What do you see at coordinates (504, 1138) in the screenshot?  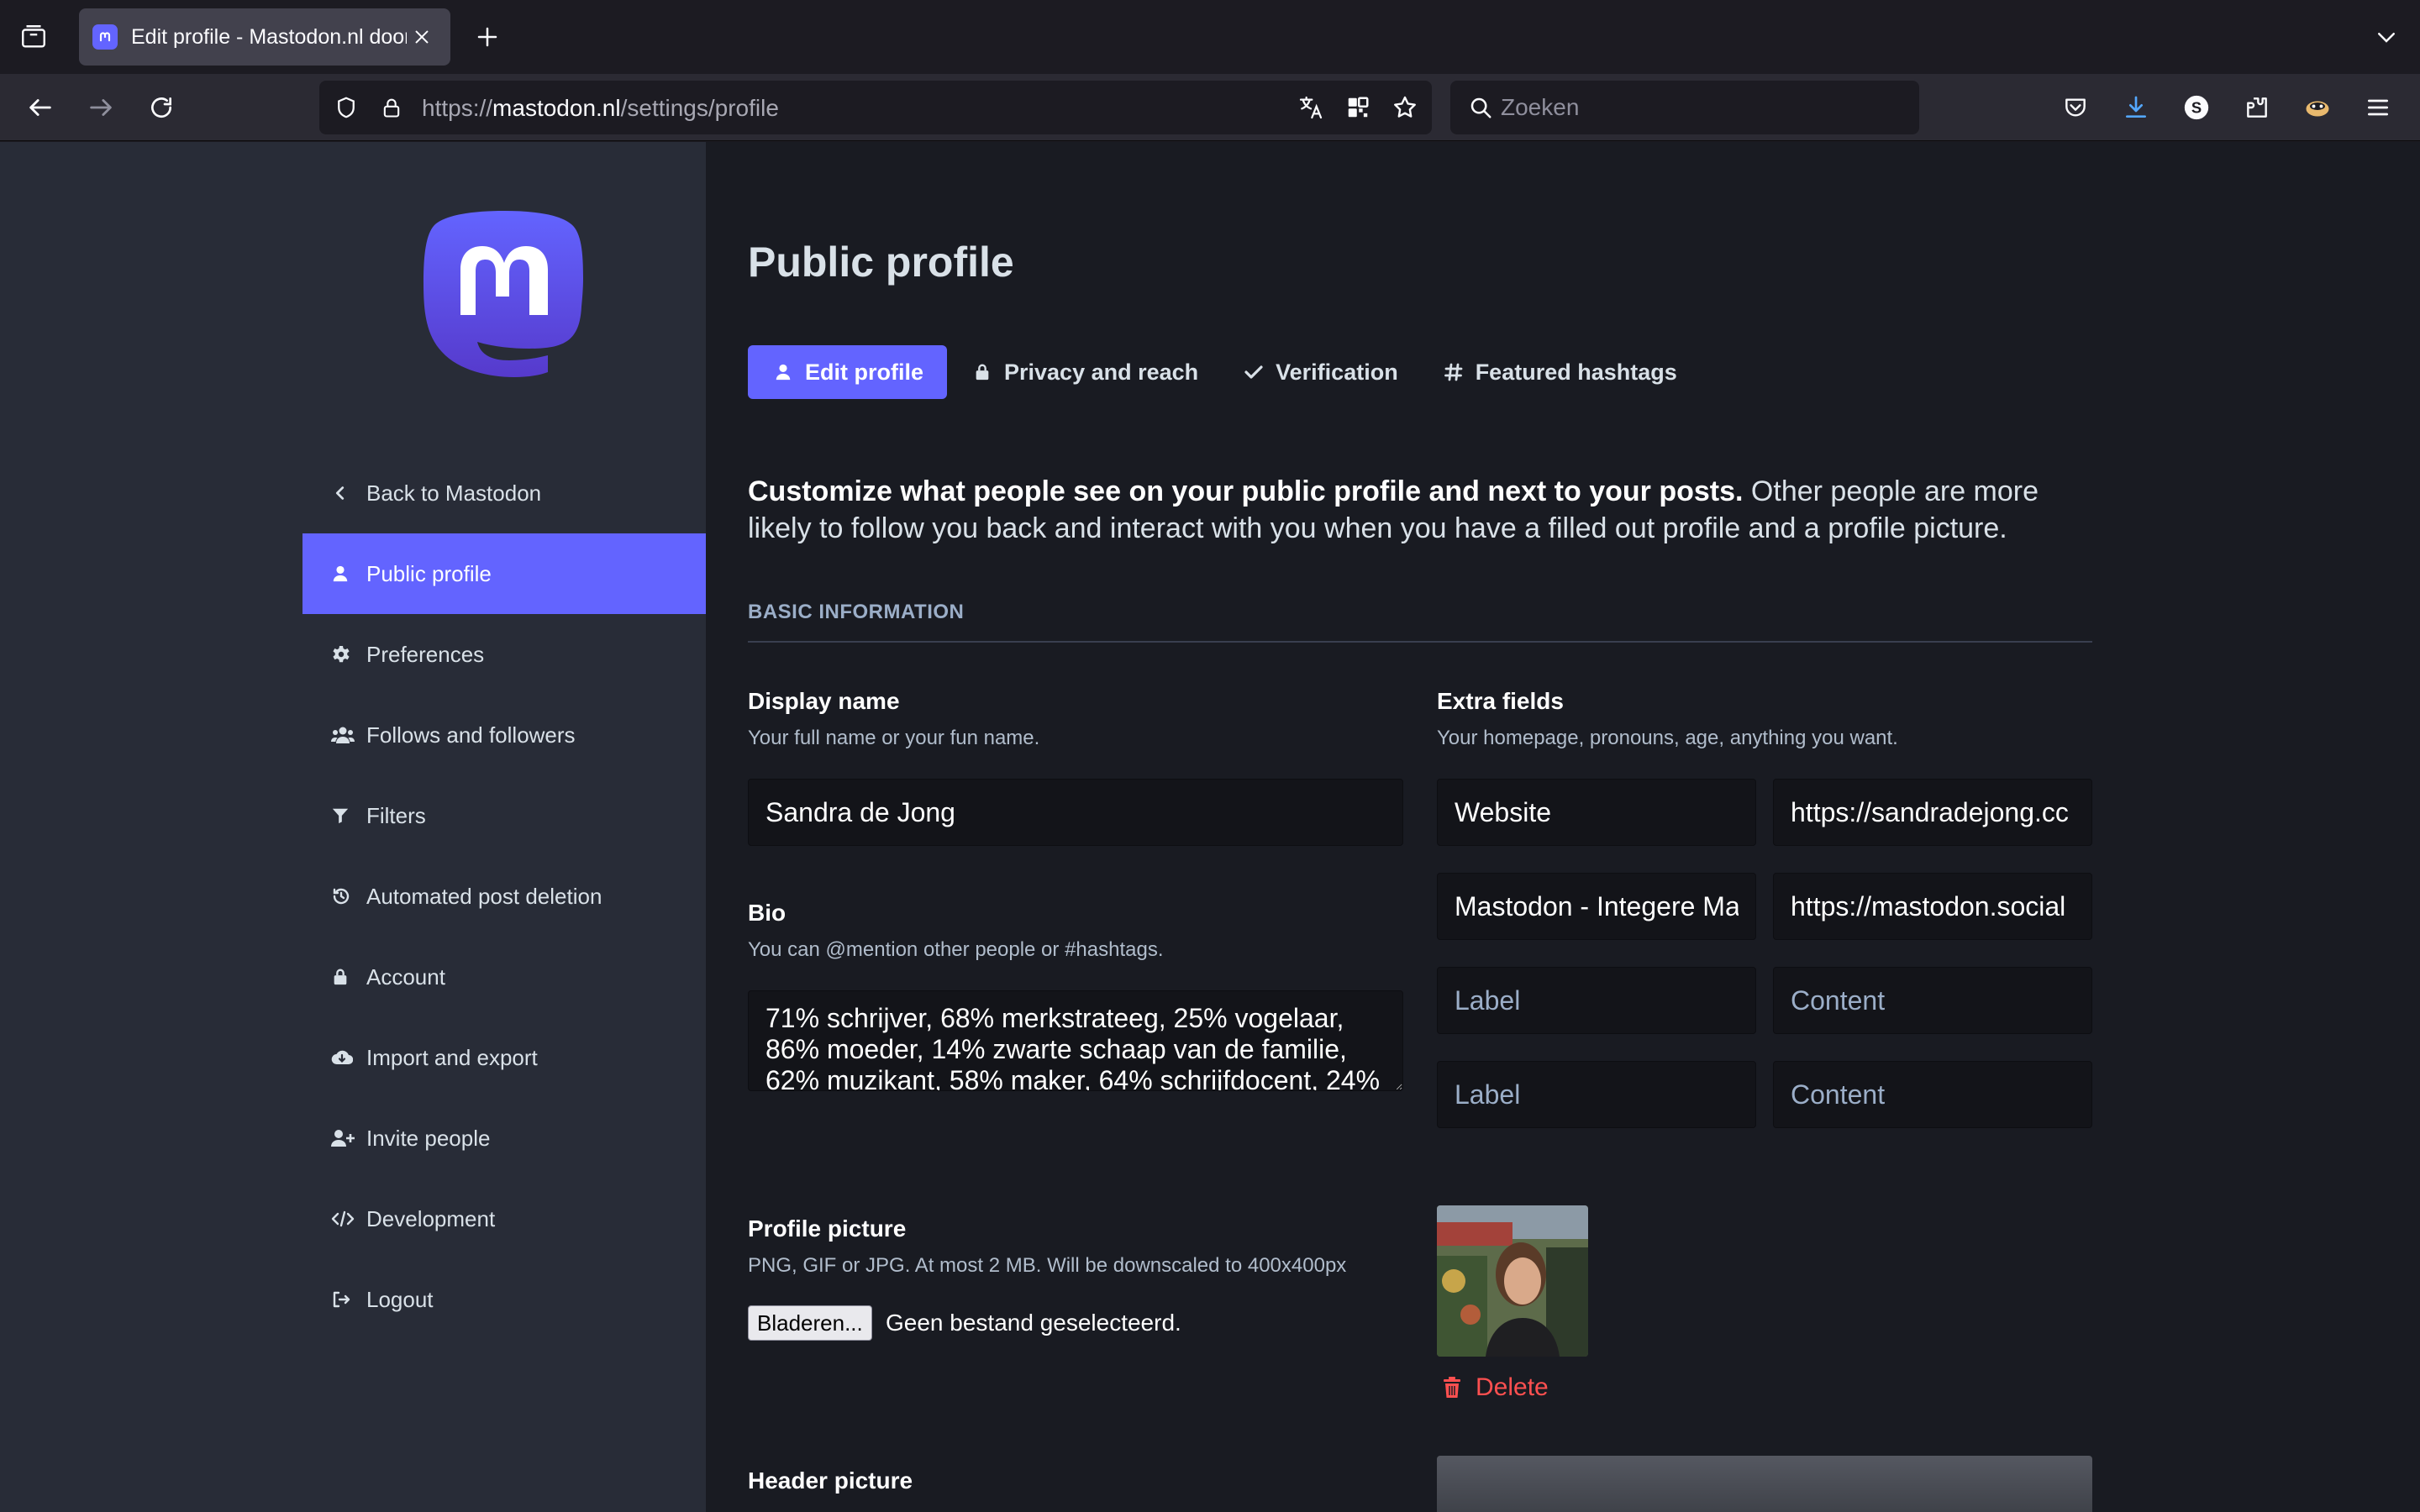 I see `sidebar-item-invite-people: Invite people` at bounding box center [504, 1138].